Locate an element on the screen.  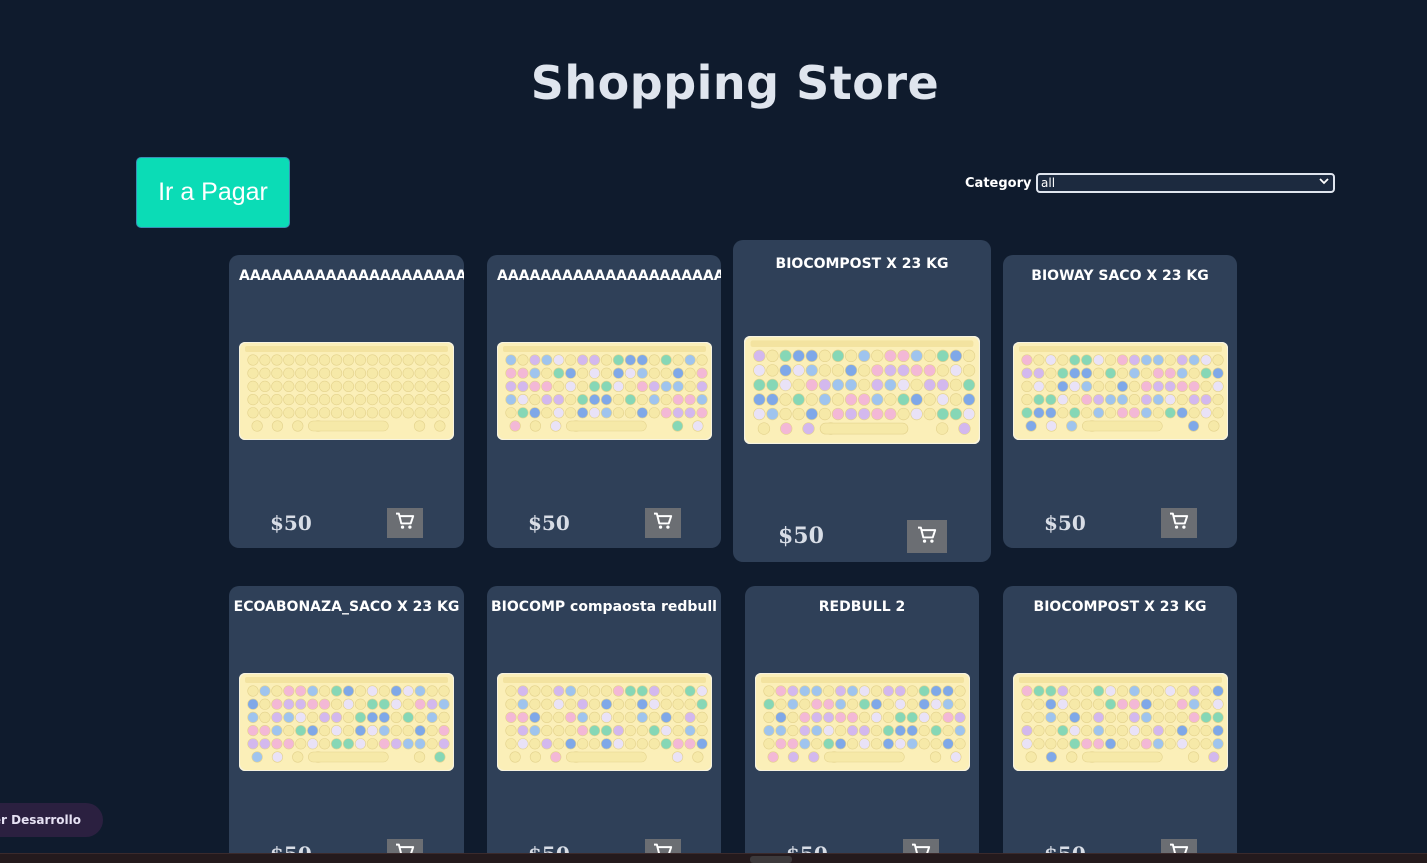
category-select: all is located at coordinates (1185, 183).